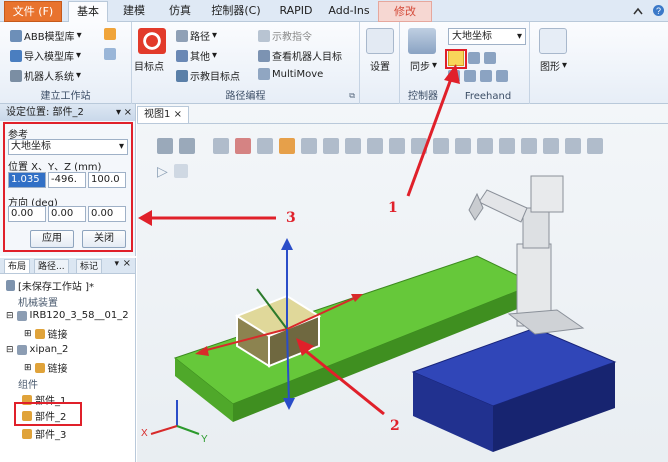  I want to click on tree-station: [未保存工作站 ]*, so click(50, 285).